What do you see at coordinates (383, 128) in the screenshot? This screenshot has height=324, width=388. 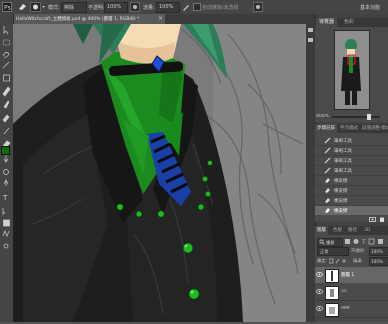 I see `tab-styles: 樣式` at bounding box center [383, 128].